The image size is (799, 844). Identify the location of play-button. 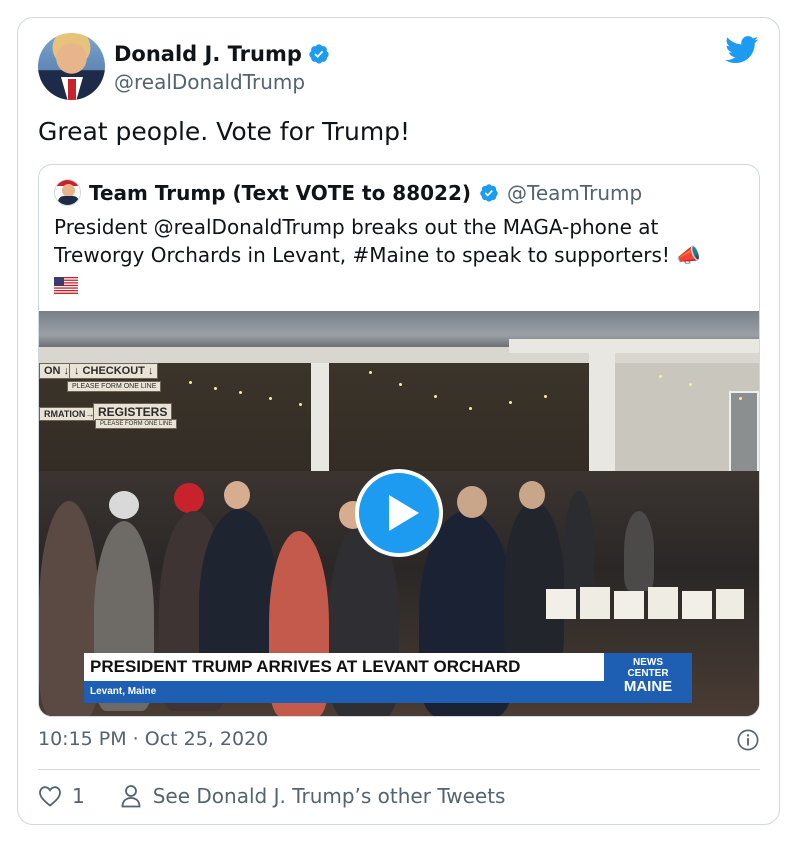
(399, 513).